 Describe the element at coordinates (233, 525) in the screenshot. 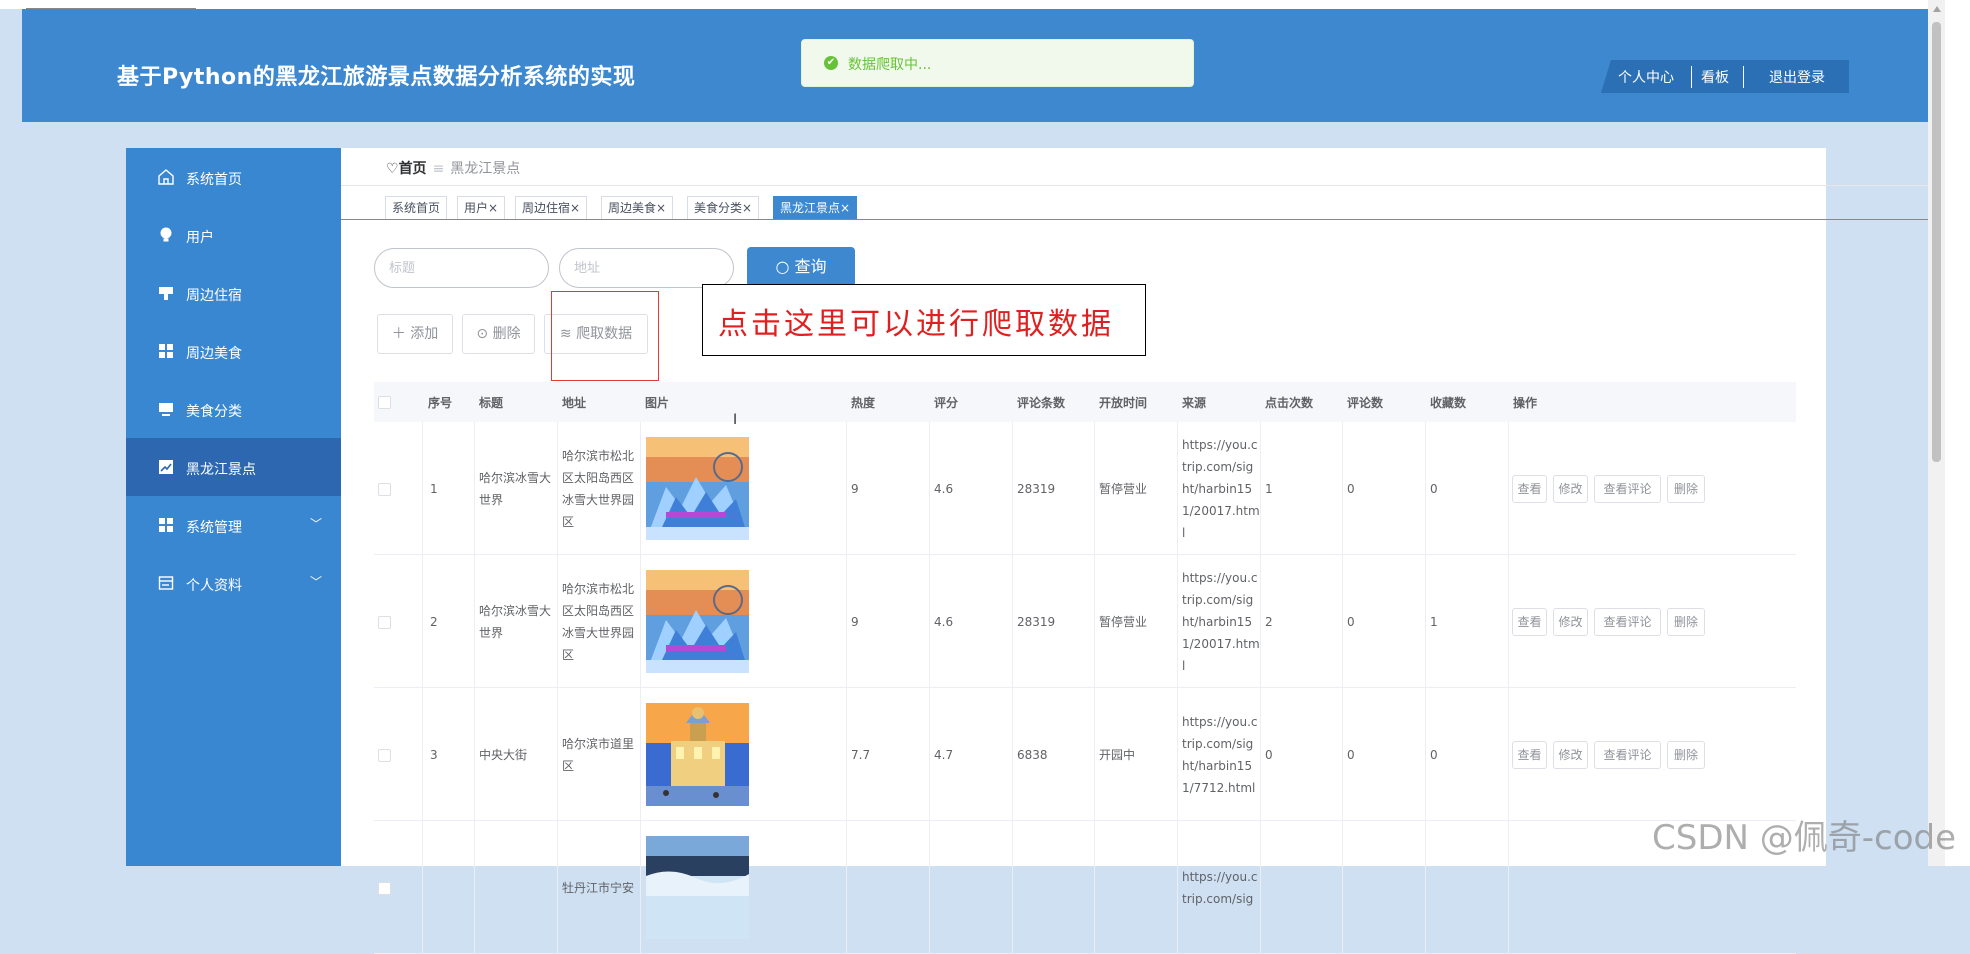

I see `sidebar-item-system-admin: 系统管理 ﹀` at that location.